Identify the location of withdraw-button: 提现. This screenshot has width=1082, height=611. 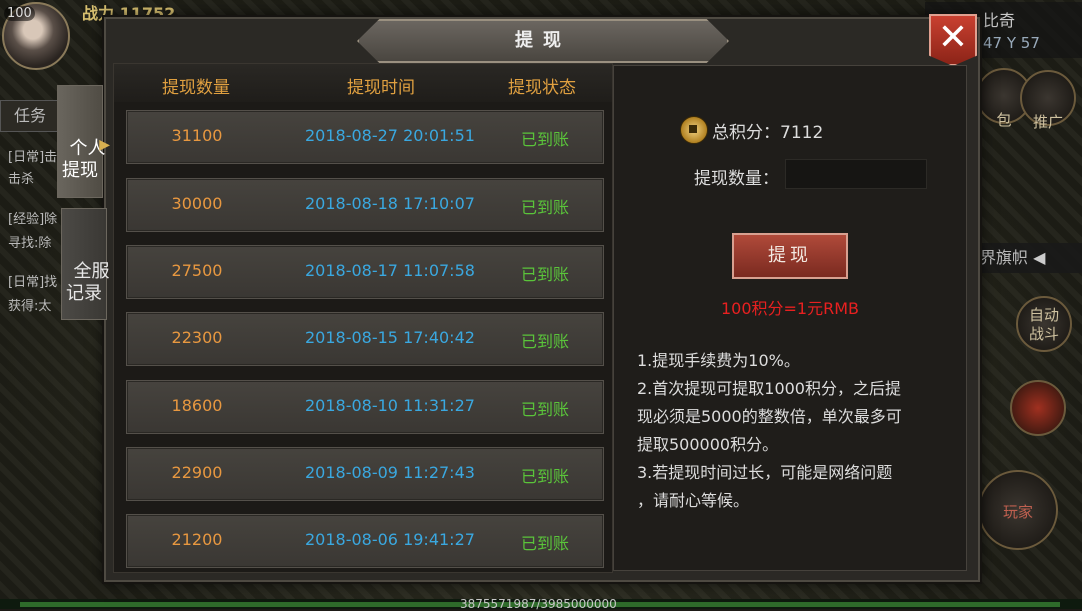
(790, 256).